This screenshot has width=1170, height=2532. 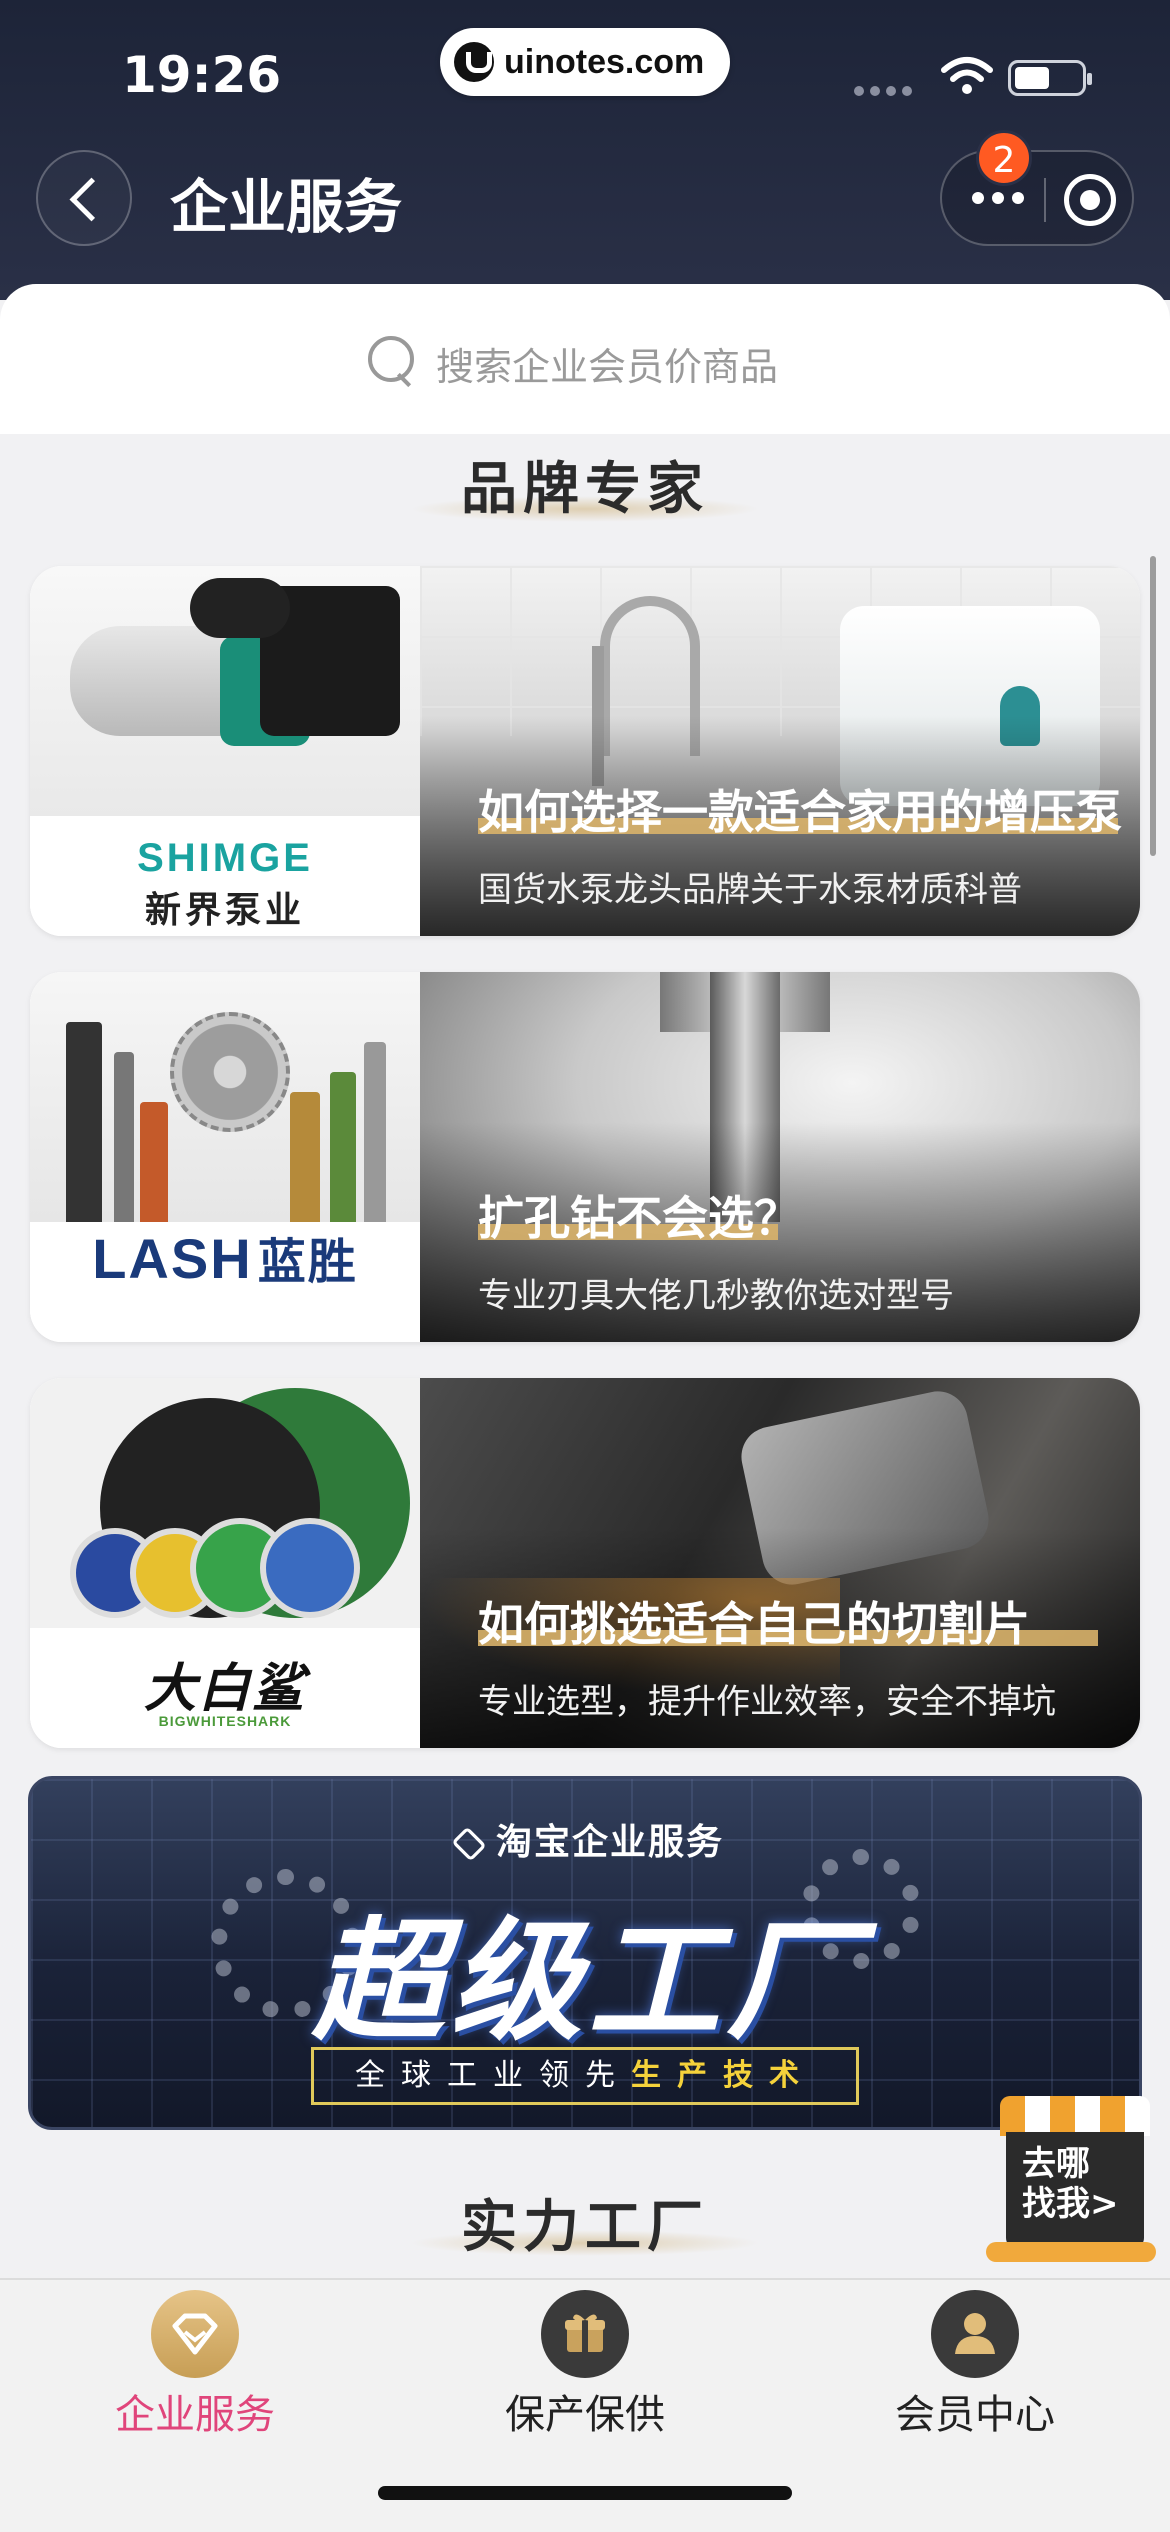 What do you see at coordinates (225, 1721) in the screenshot?
I see `brand-logo-en: BIGWHITESHARK` at bounding box center [225, 1721].